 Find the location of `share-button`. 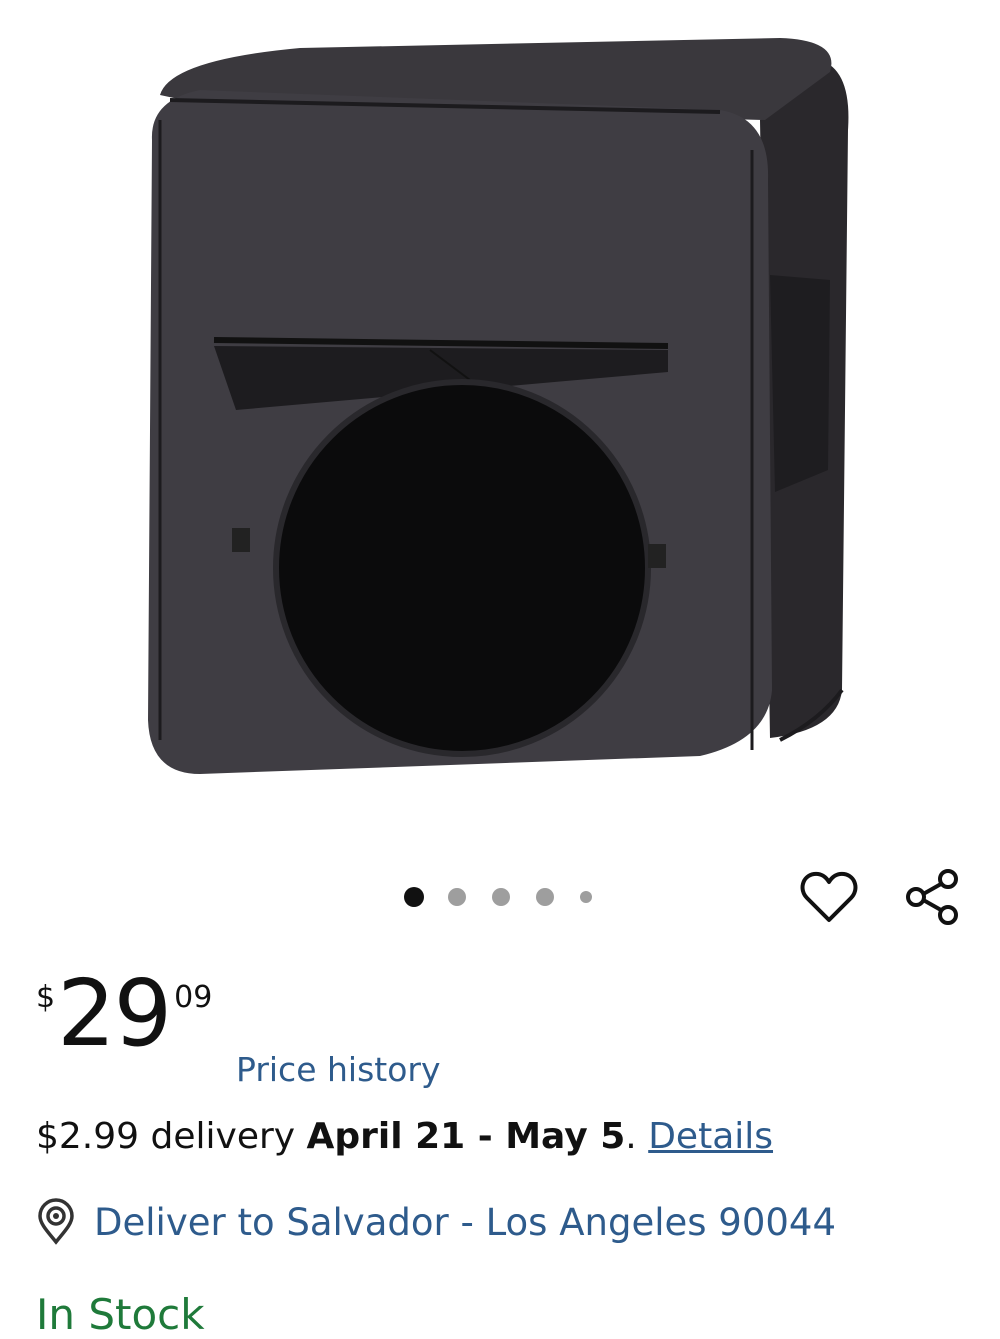

share-button is located at coordinates (933, 897).